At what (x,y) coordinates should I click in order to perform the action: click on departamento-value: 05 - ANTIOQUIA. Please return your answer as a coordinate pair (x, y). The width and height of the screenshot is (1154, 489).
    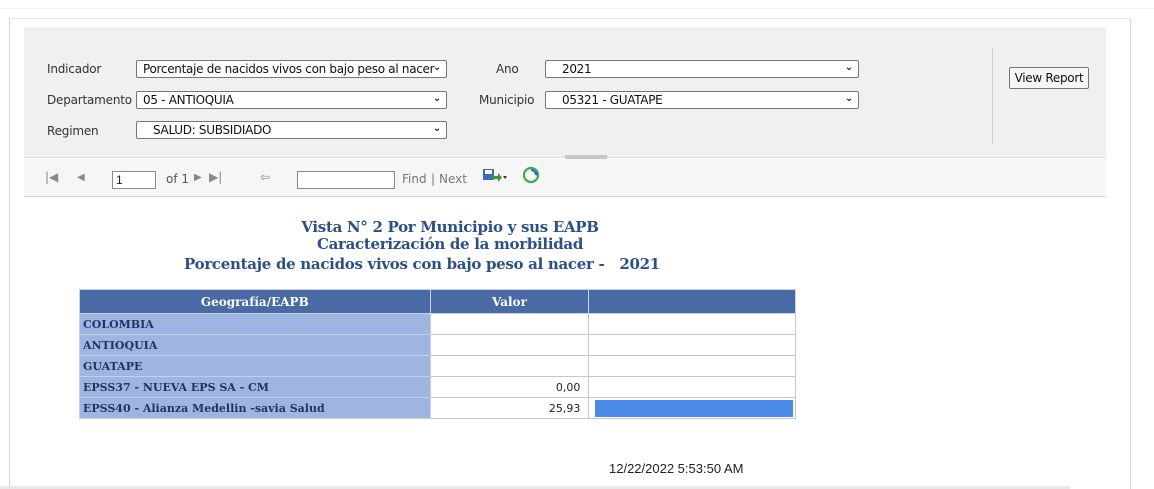
    Looking at the image, I should click on (188, 100).